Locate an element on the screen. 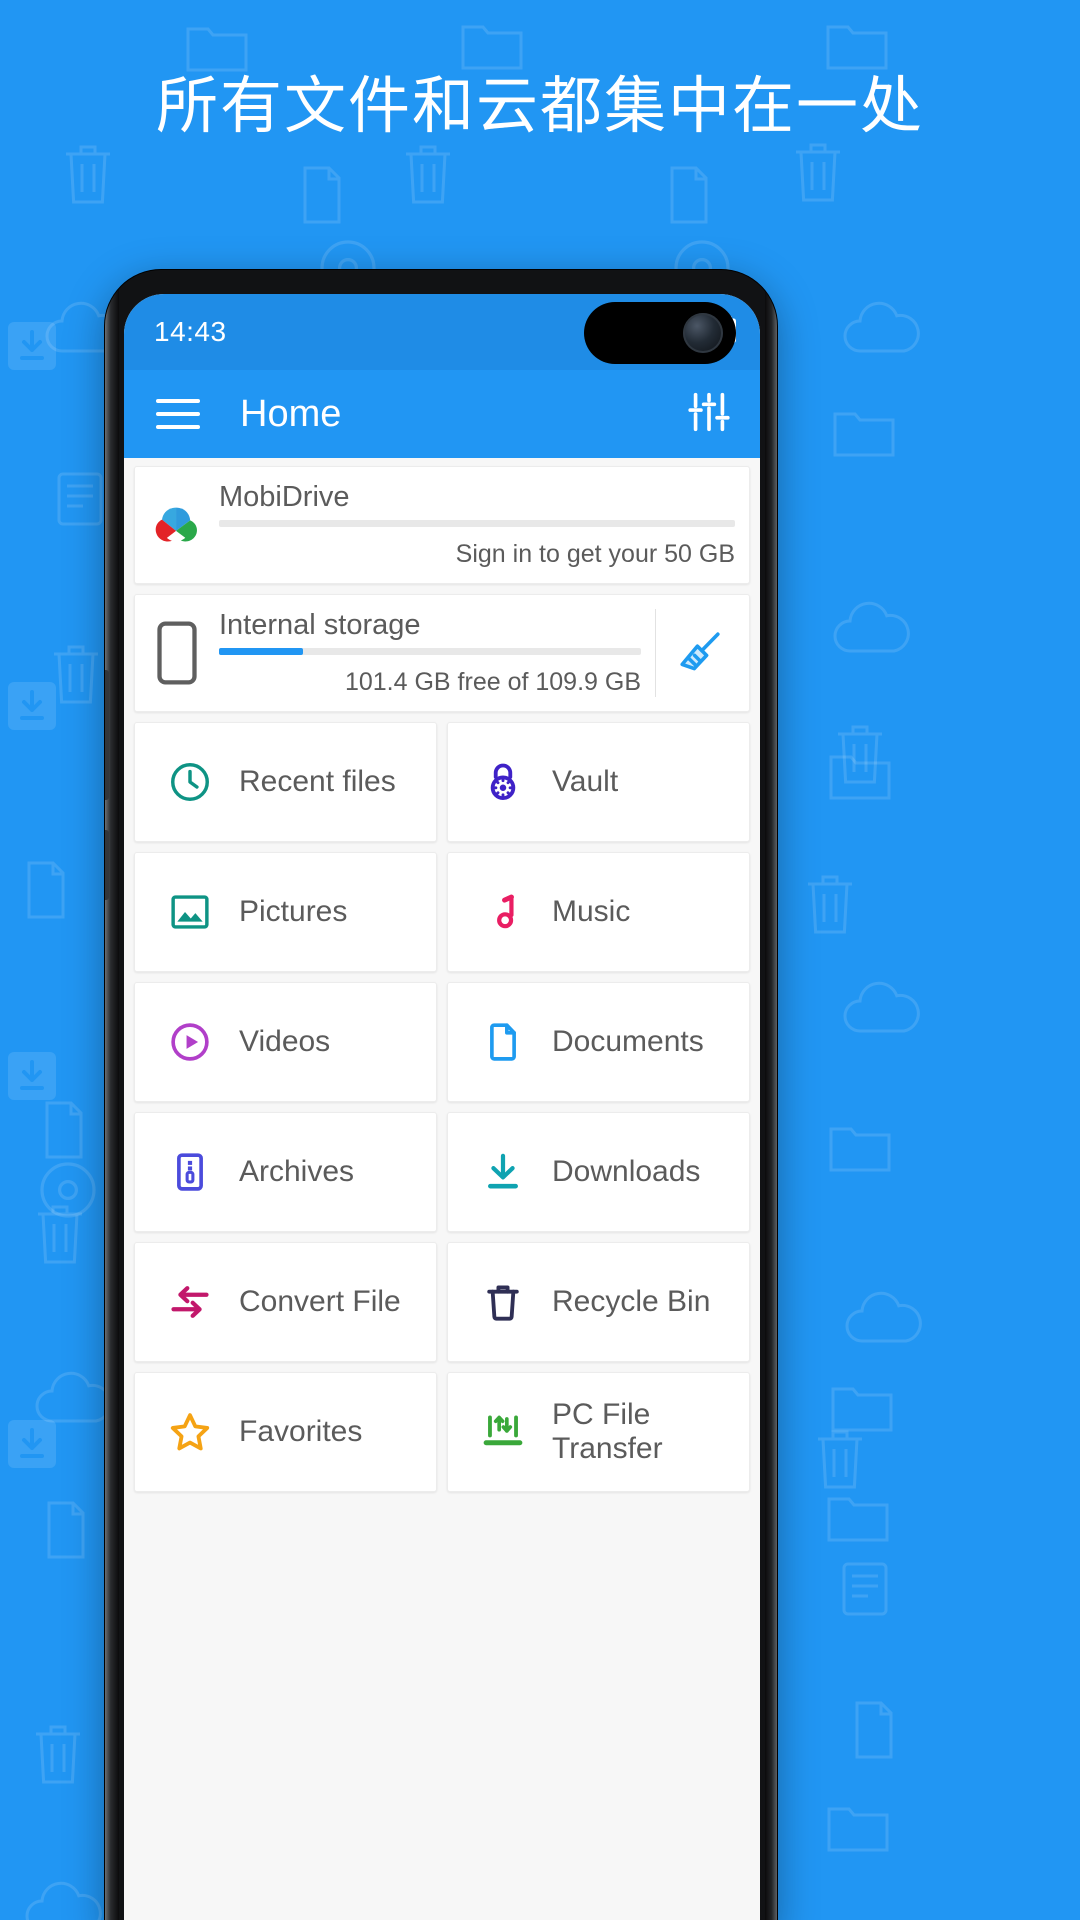  assistant-button is located at coordinates (107, 865).